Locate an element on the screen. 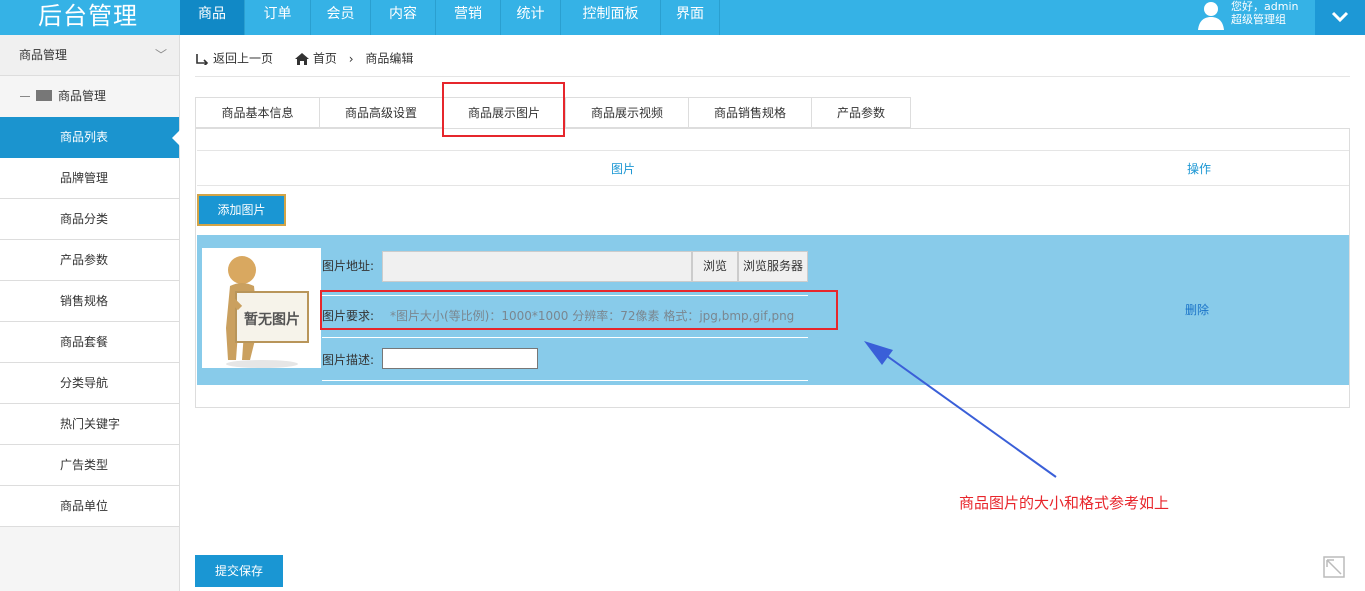 This screenshot has height=591, width=1365. back-arrow-icon is located at coordinates (202, 60).